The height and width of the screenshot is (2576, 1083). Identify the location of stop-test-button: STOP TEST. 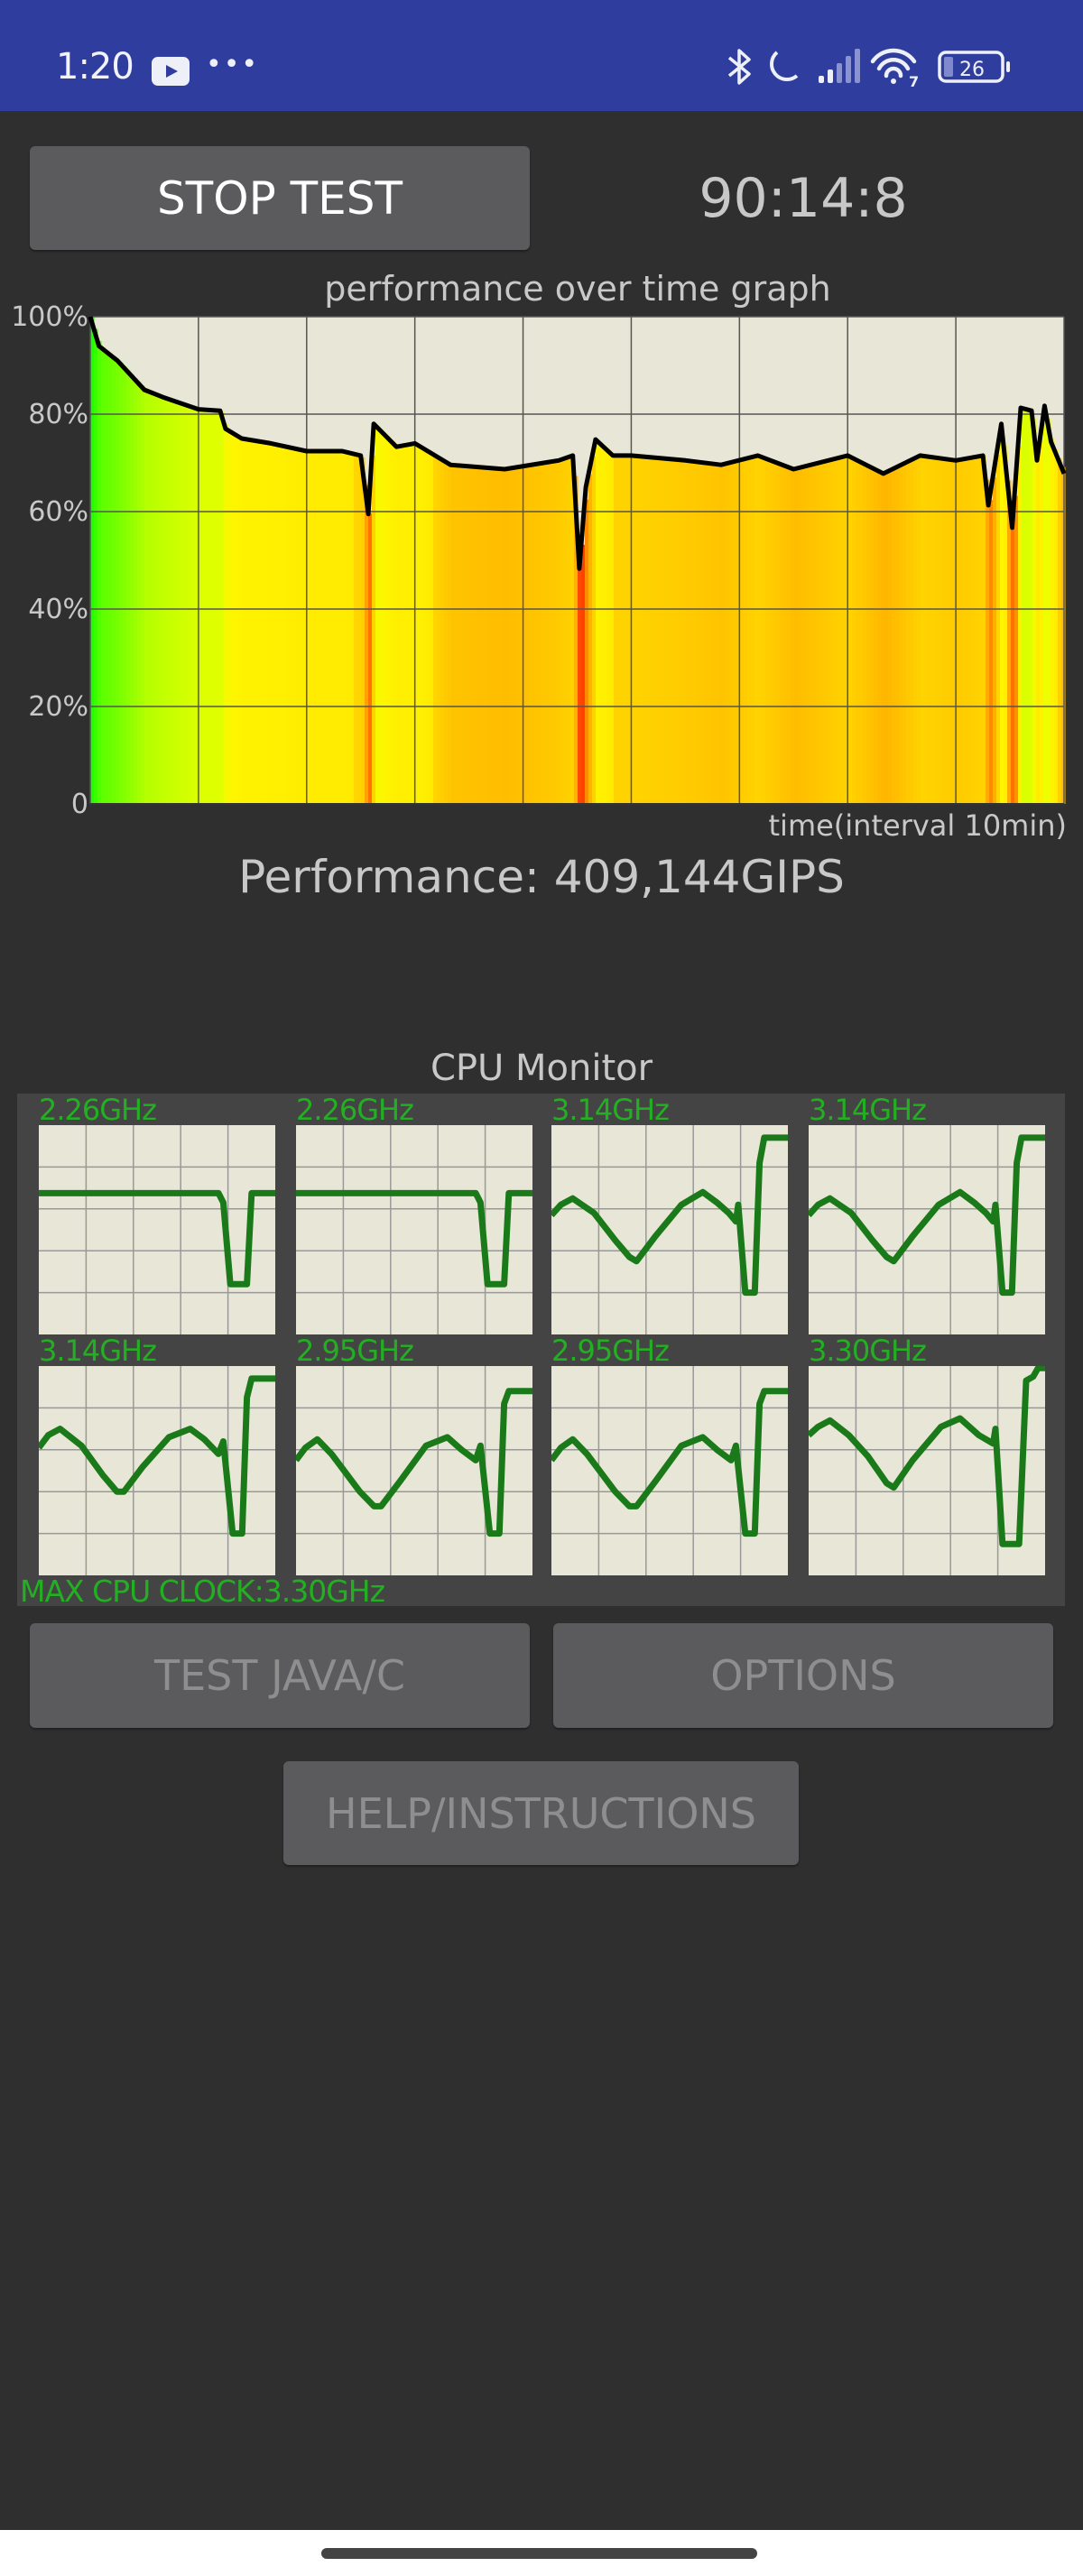
(280, 198).